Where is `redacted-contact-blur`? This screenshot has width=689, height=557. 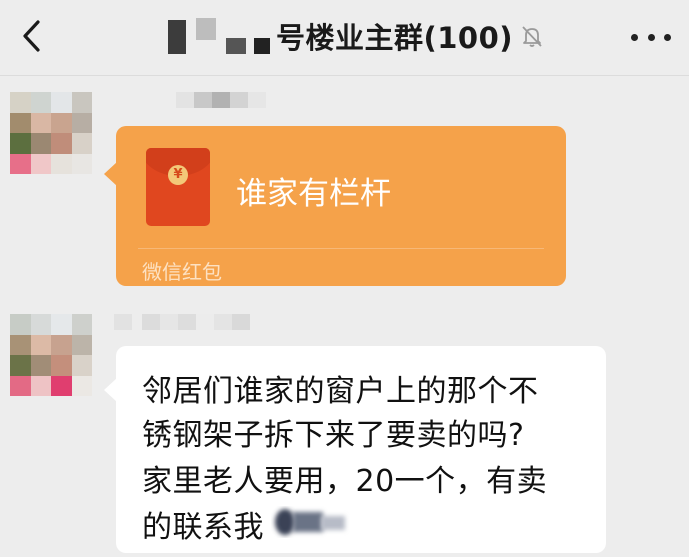
redacted-contact-blur is located at coordinates (310, 522).